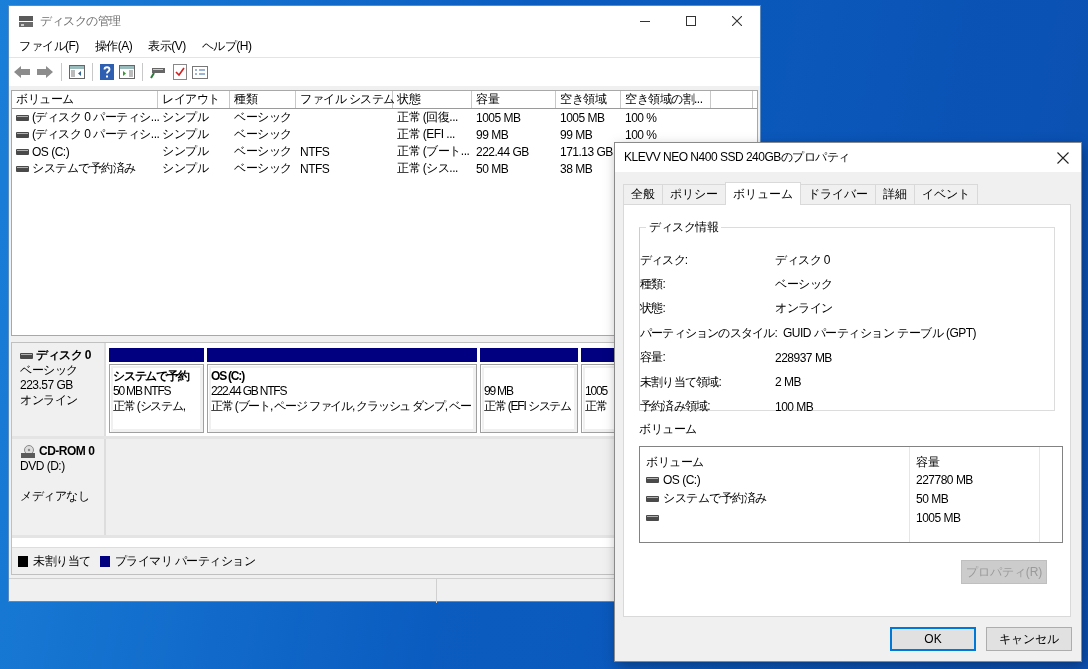  What do you see at coordinates (737, 157) in the screenshot?
I see `dialog-title: KLEVV NEO N400 SSD 240GBのプロパティ` at bounding box center [737, 157].